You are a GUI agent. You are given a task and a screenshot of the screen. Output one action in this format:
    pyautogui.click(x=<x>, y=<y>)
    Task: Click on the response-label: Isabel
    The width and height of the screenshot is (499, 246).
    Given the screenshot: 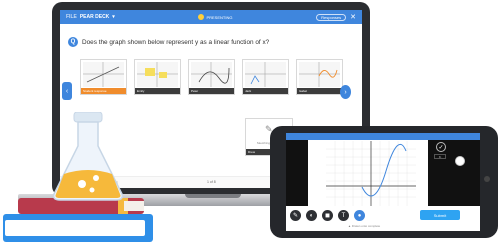 What is the action you would take?
    pyautogui.click(x=319, y=91)
    